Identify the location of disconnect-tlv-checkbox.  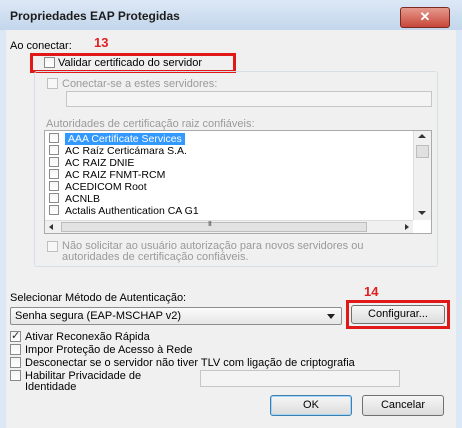
(15, 362).